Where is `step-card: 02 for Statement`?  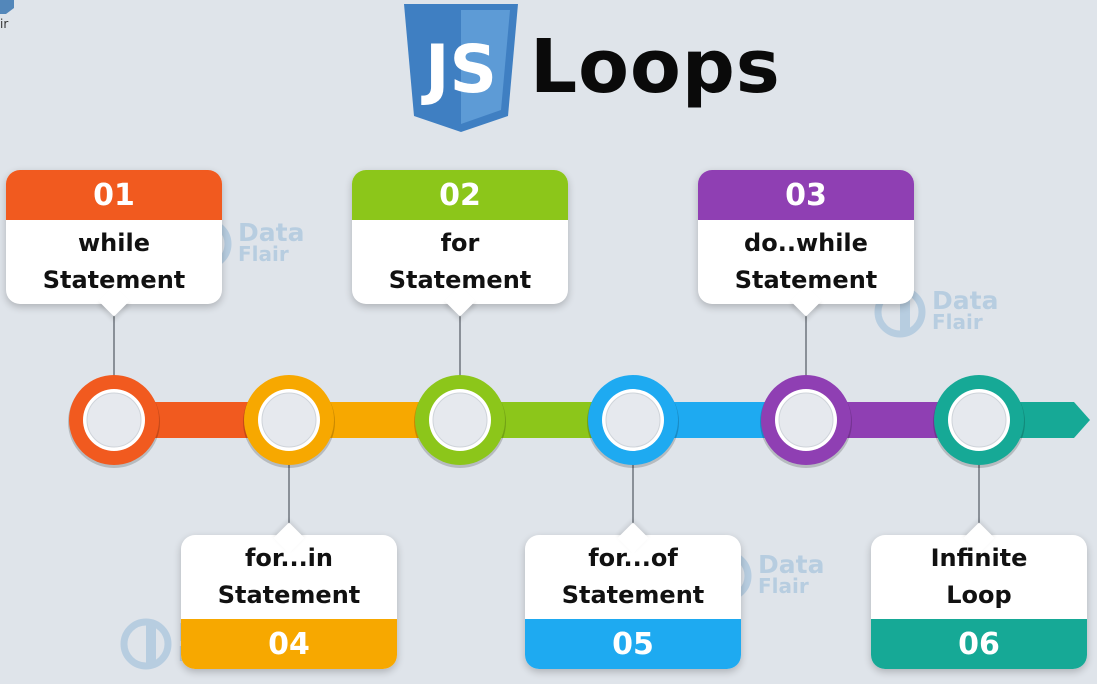
step-card: 02 for Statement is located at coordinates (460, 243).